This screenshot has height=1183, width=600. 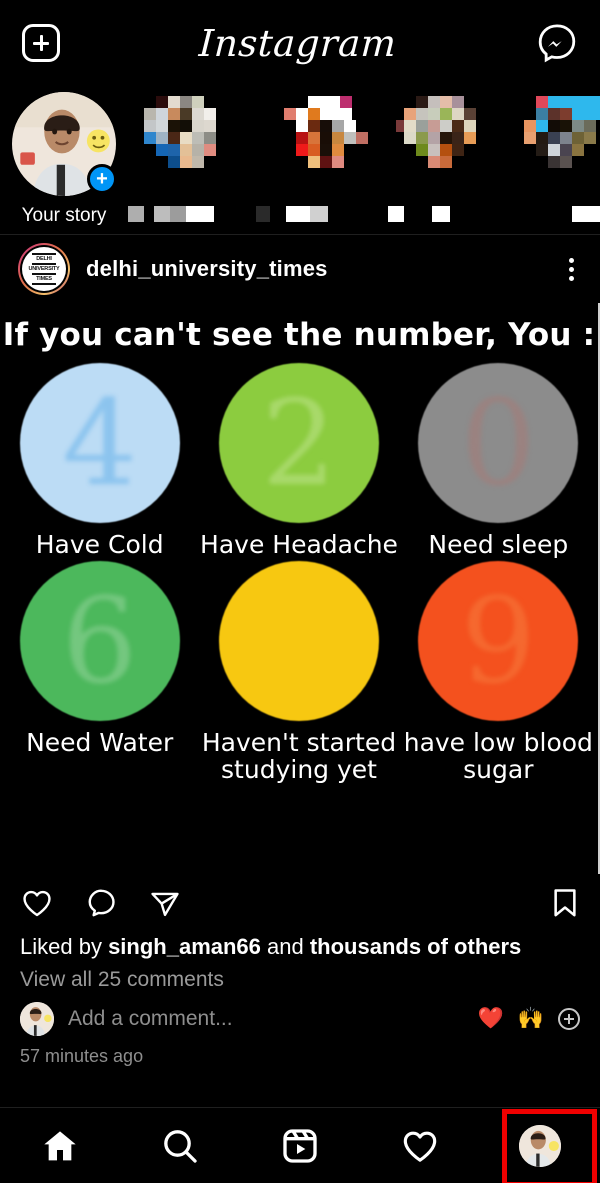 I want to click on circle-number: 2, so click(x=299, y=443).